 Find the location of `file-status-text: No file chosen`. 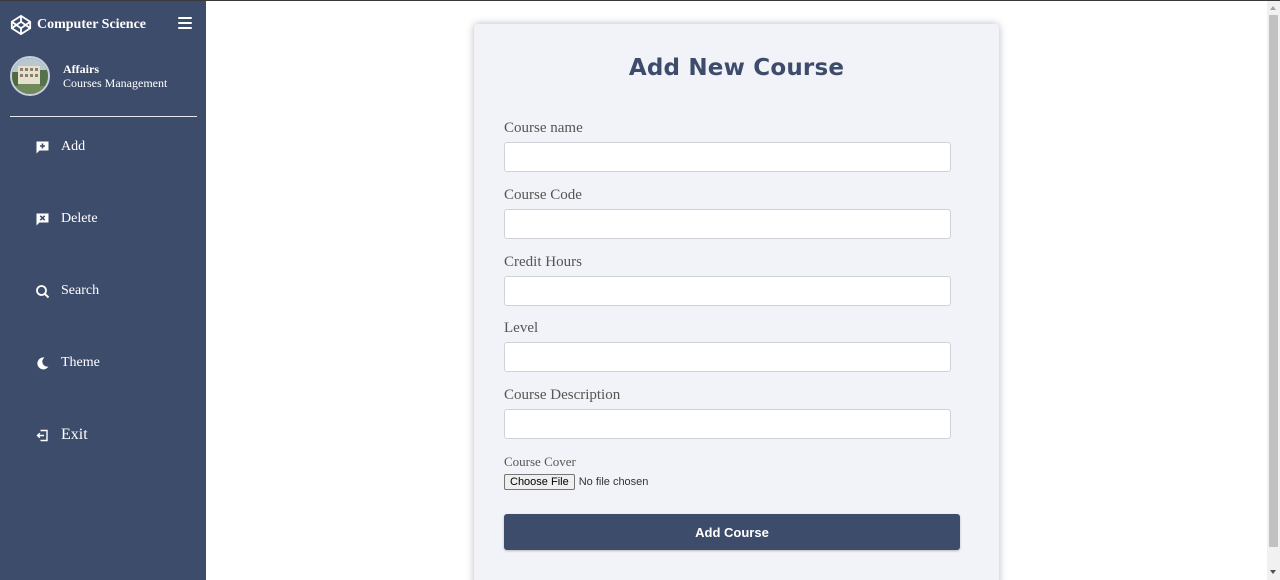

file-status-text: No file chosen is located at coordinates (613, 482).